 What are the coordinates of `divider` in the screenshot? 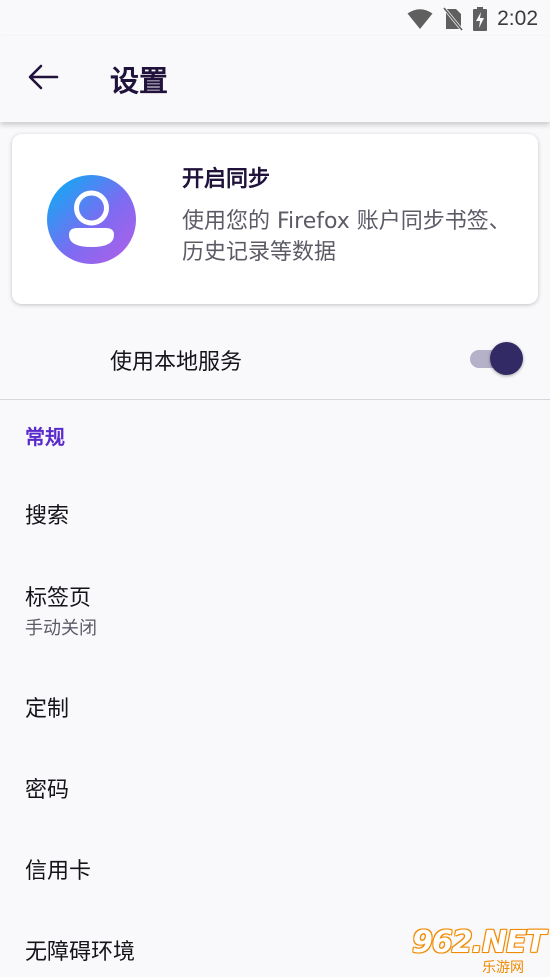 It's located at (275, 399).